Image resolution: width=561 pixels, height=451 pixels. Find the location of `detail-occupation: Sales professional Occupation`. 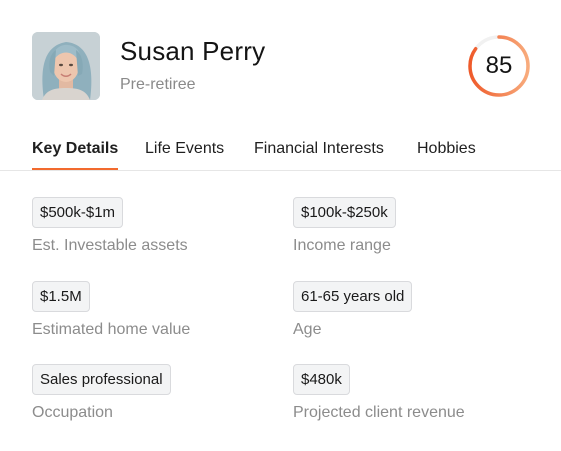

detail-occupation: Sales professional Occupation is located at coordinates (101, 393).